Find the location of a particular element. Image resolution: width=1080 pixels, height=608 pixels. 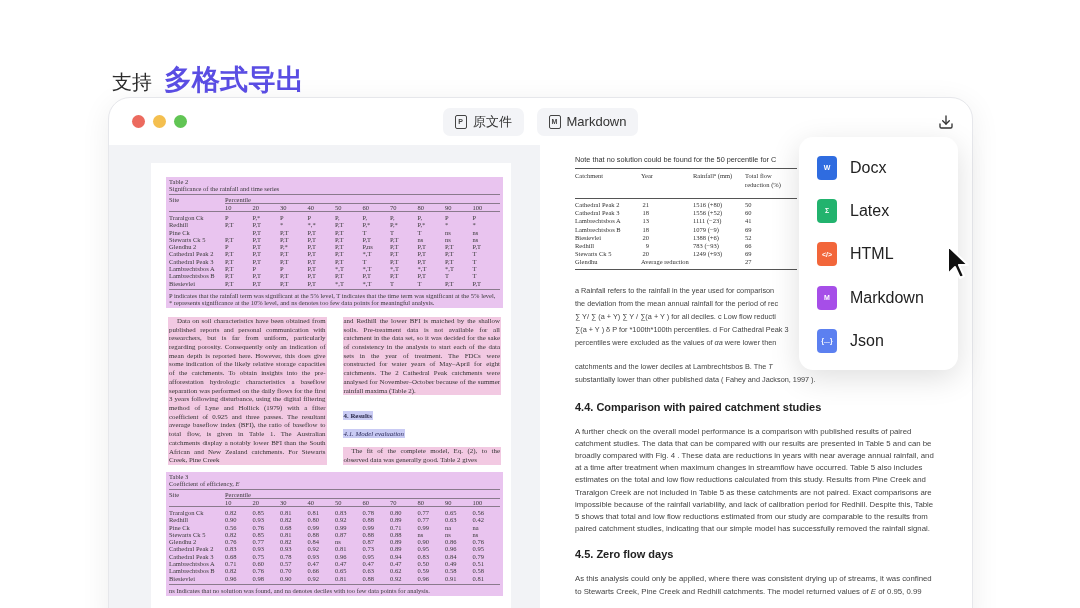

section-heading: 4.5. Zero flow days is located at coordinates (624, 554).